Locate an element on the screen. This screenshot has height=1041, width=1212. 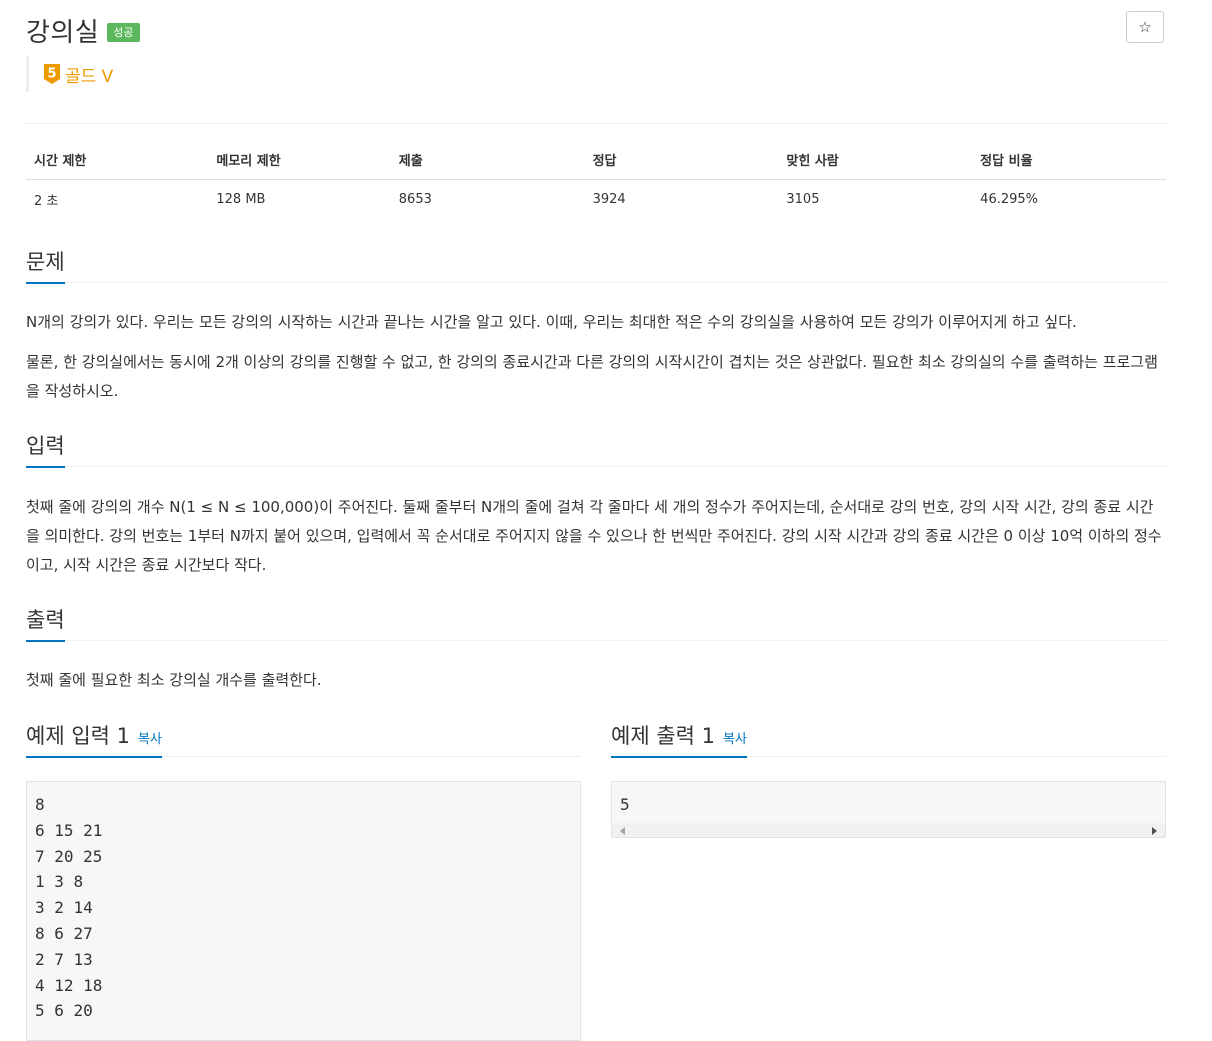
tier-row: 5 골드 V is located at coordinates (69, 74).